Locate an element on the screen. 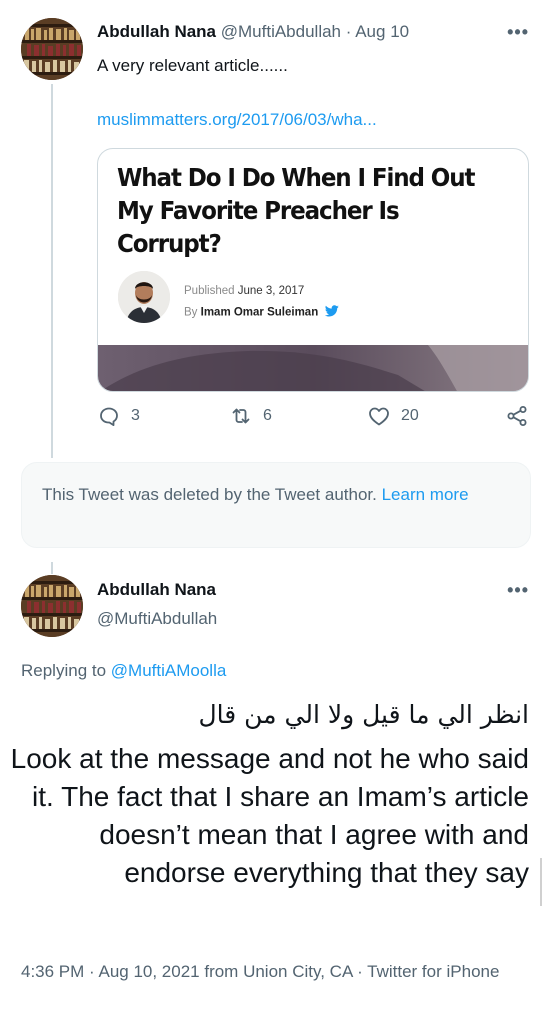  twitter-bird-icon is located at coordinates (332, 312).